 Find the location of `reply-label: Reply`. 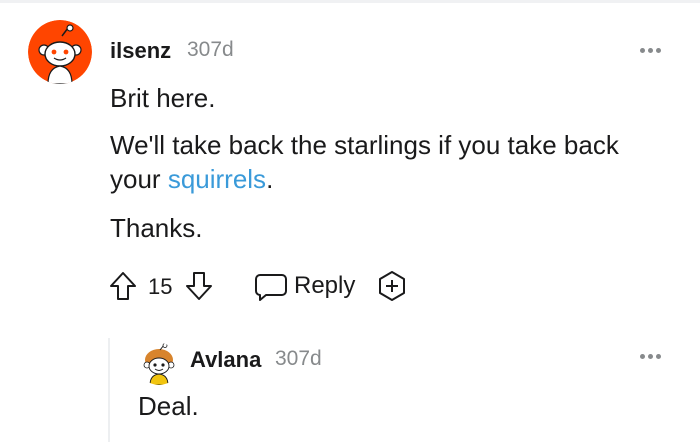

reply-label: Reply is located at coordinates (325, 285).